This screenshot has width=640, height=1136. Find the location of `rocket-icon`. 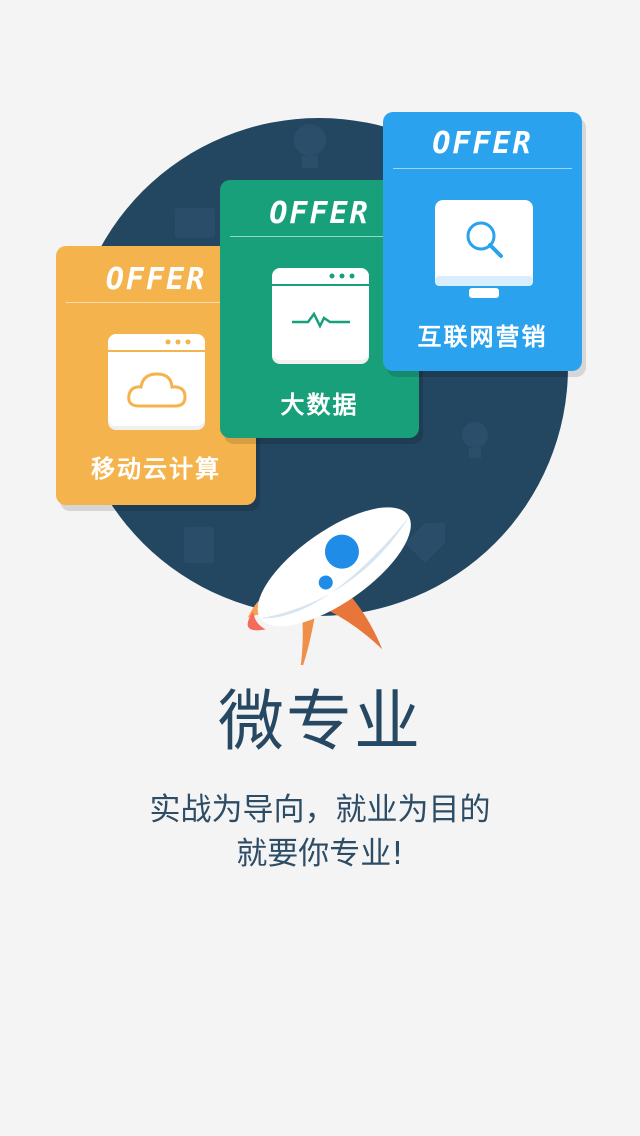

rocket-icon is located at coordinates (329, 586).